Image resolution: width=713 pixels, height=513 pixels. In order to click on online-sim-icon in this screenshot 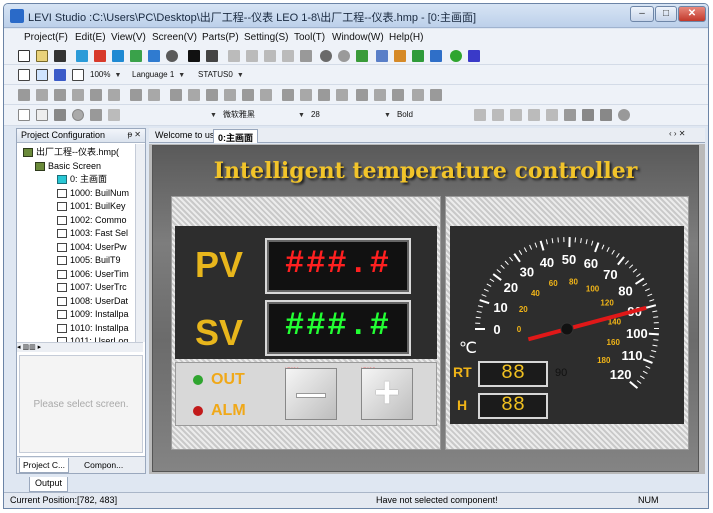, I will do `click(436, 56)`.